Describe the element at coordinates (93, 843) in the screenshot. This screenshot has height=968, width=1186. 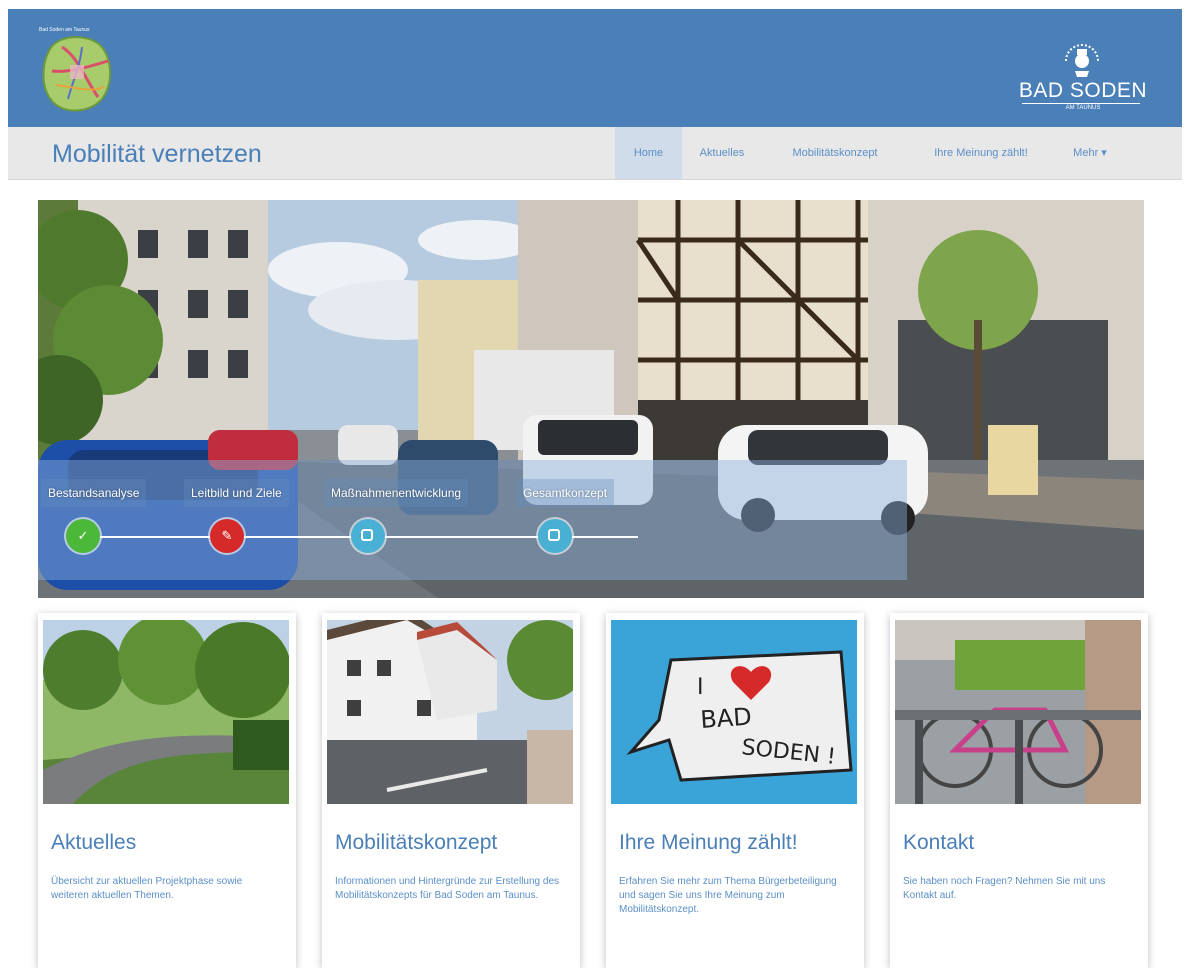
I see `card-title: Aktuelles` at that location.